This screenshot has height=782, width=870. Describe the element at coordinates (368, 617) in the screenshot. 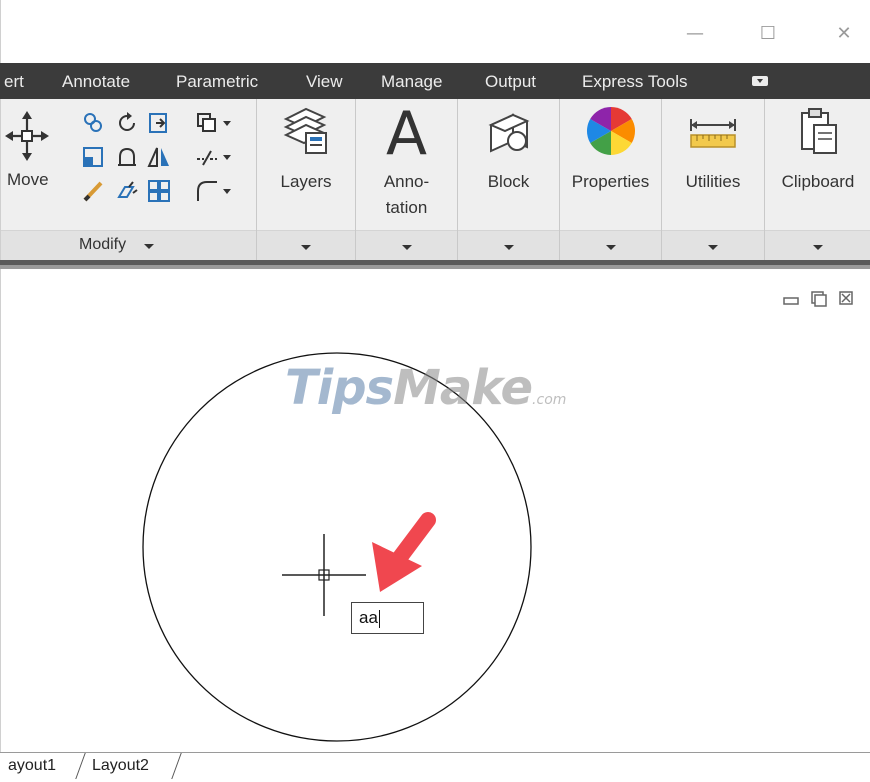

I see `text-input-value: aa` at that location.